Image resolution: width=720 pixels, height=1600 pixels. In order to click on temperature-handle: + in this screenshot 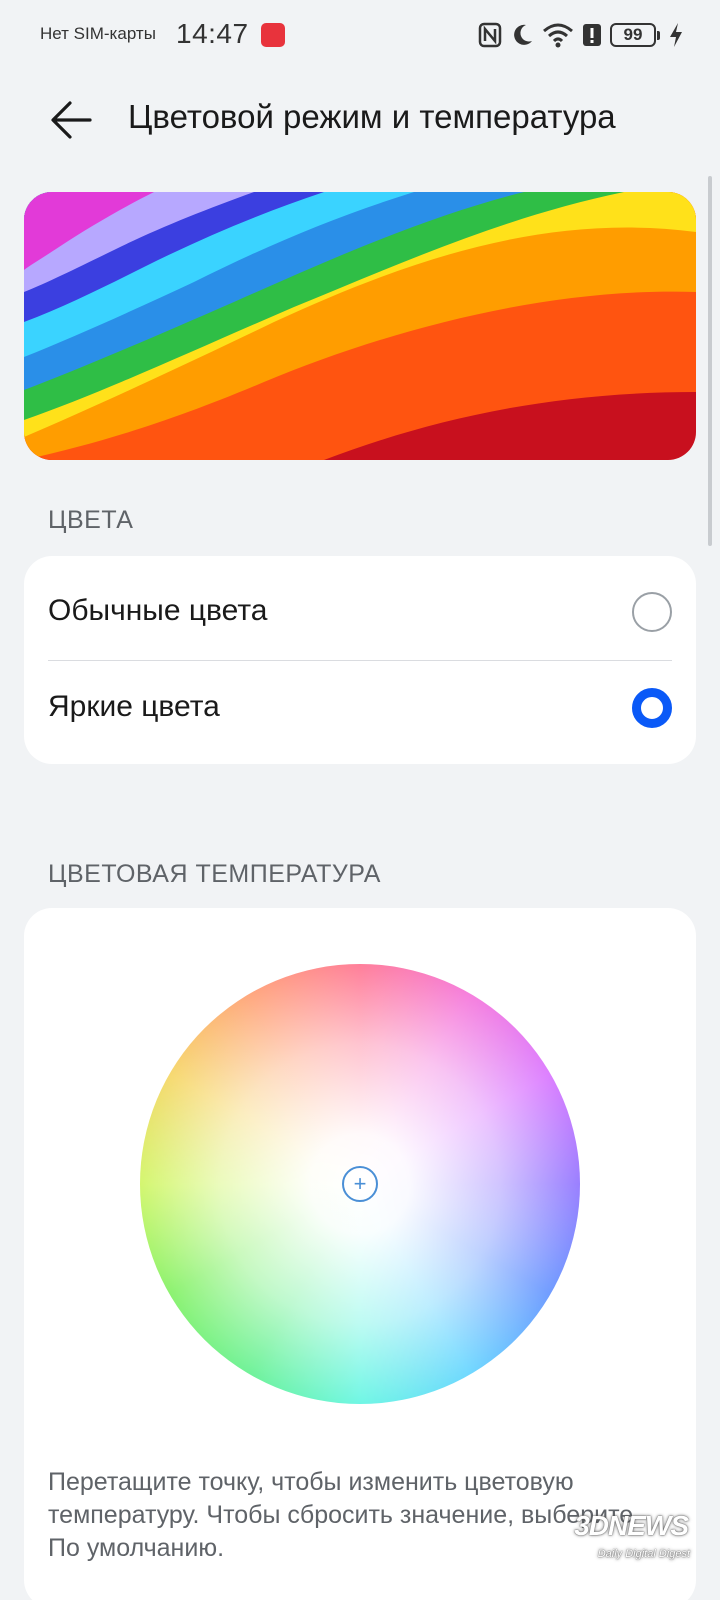, I will do `click(360, 1184)`.